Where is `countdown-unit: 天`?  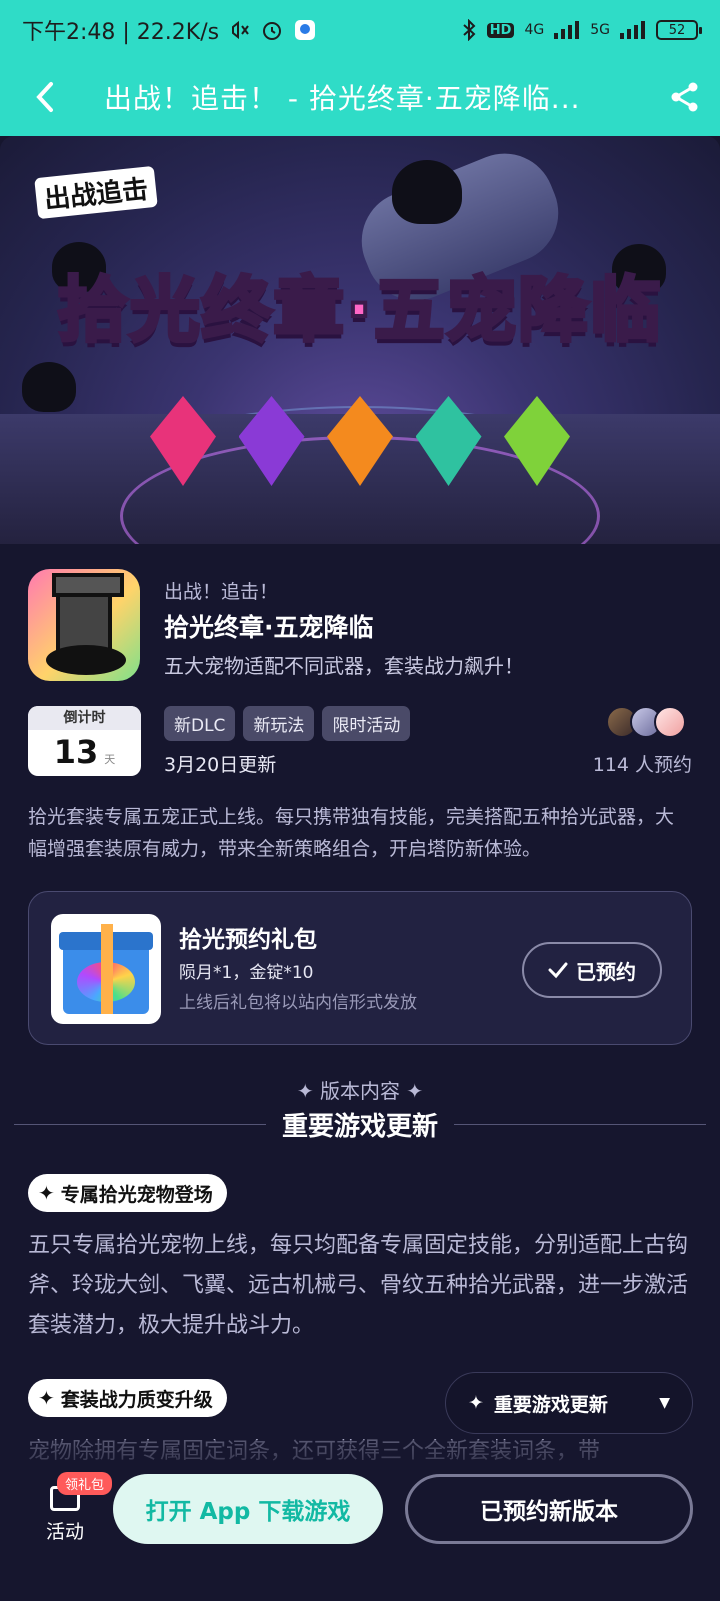 countdown-unit: 天 is located at coordinates (110, 759).